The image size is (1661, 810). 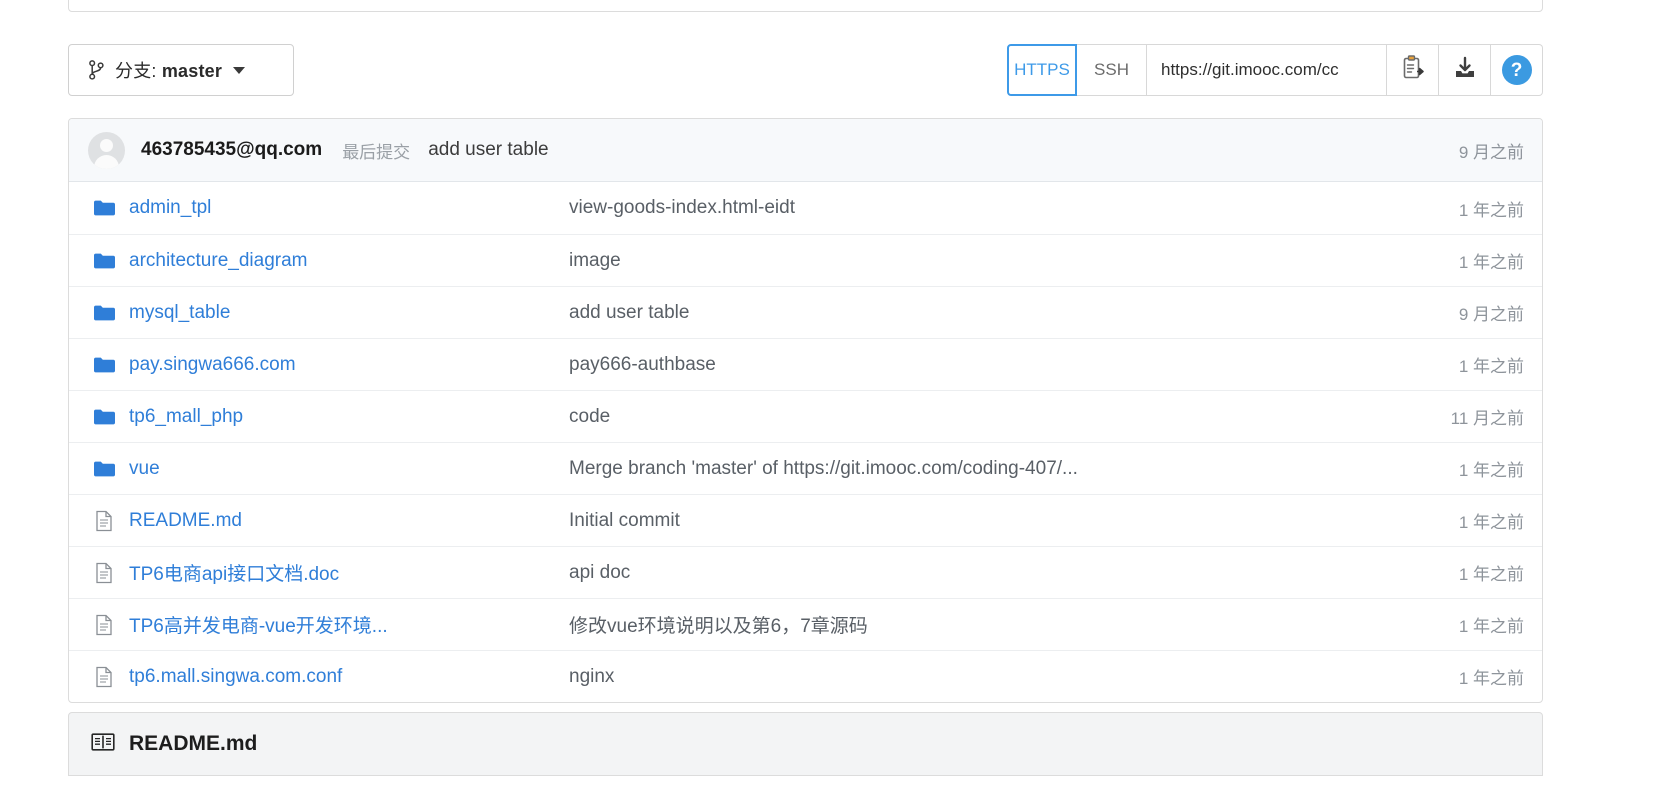 I want to click on help-button: ?, so click(x=1517, y=70).